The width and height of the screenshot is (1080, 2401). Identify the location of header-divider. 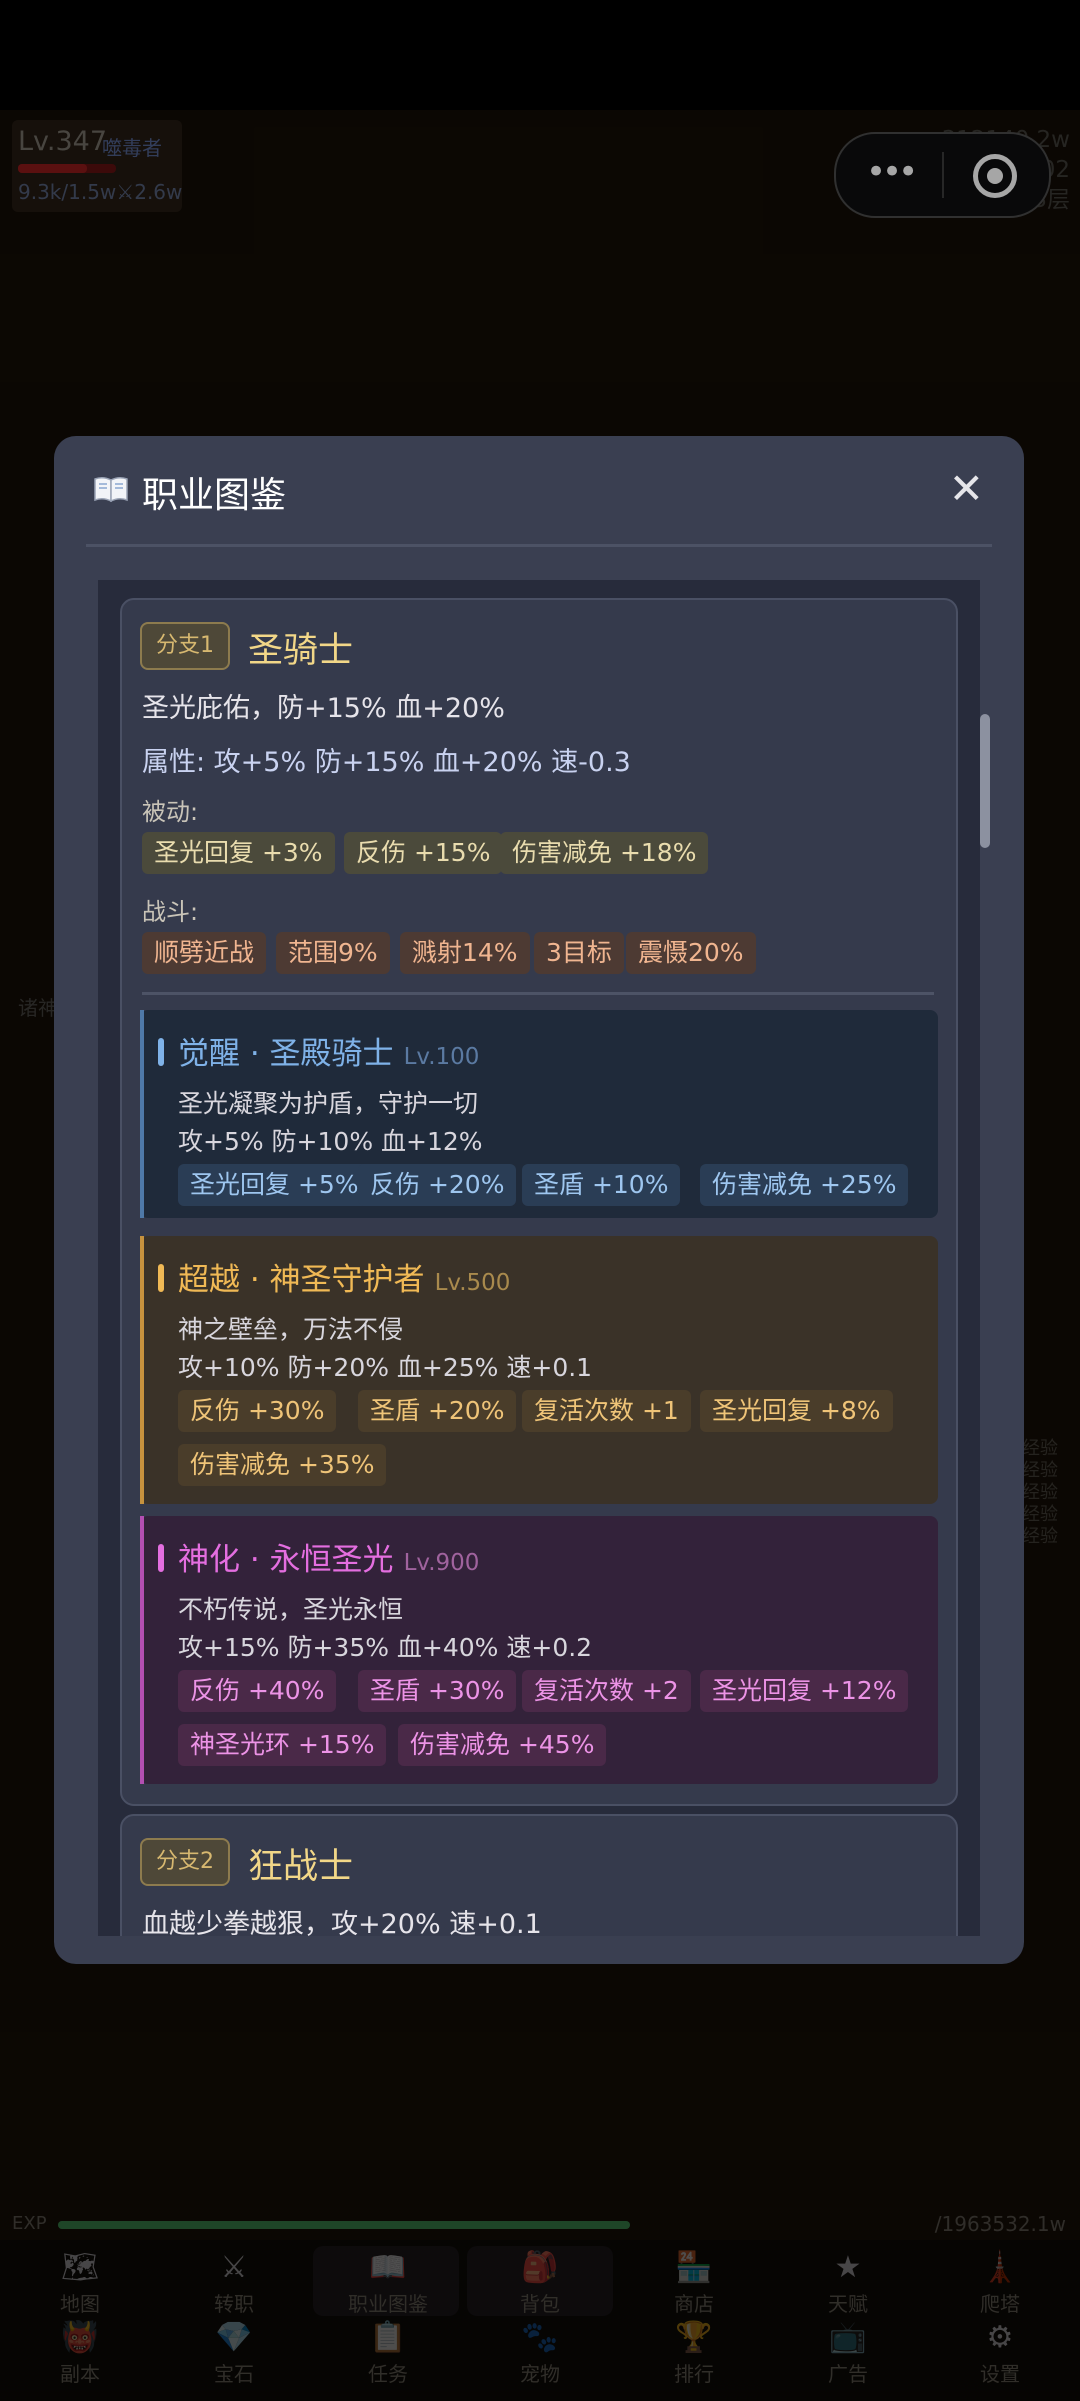
(539, 545).